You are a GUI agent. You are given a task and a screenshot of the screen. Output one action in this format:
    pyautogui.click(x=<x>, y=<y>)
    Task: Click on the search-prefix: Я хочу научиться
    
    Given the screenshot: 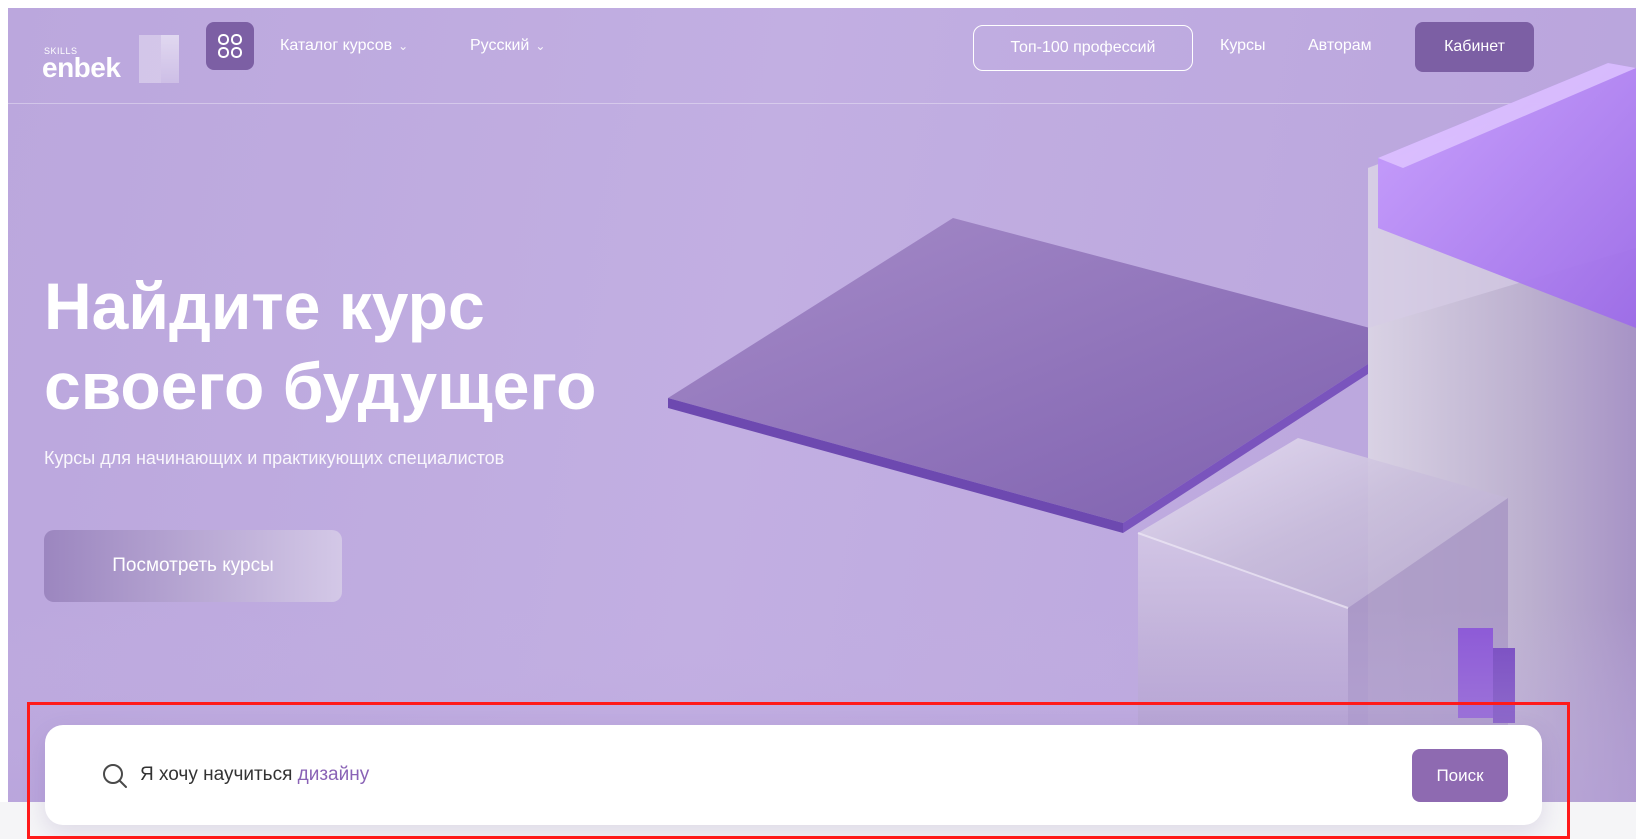 What is the action you would take?
    pyautogui.click(x=219, y=774)
    